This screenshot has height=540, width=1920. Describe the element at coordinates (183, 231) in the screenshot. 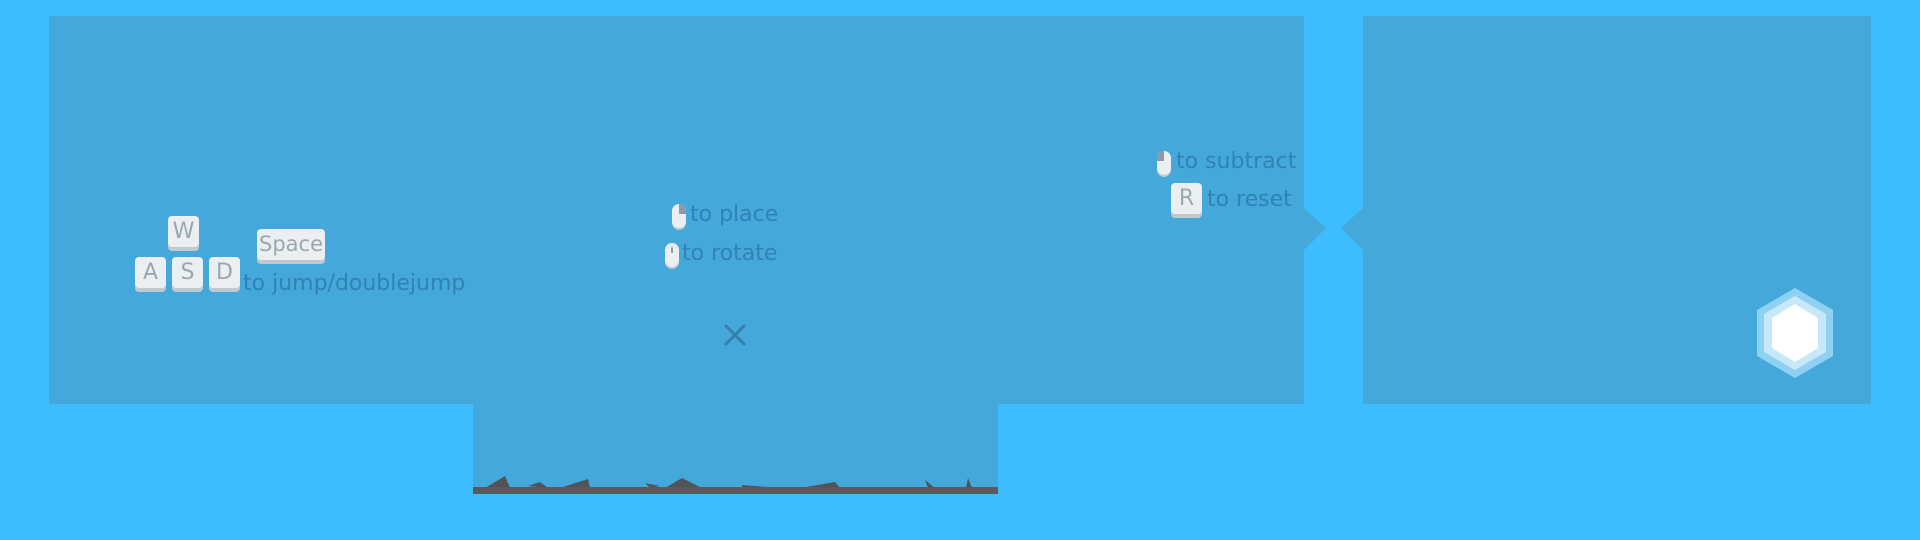

I see `key-w: W` at that location.